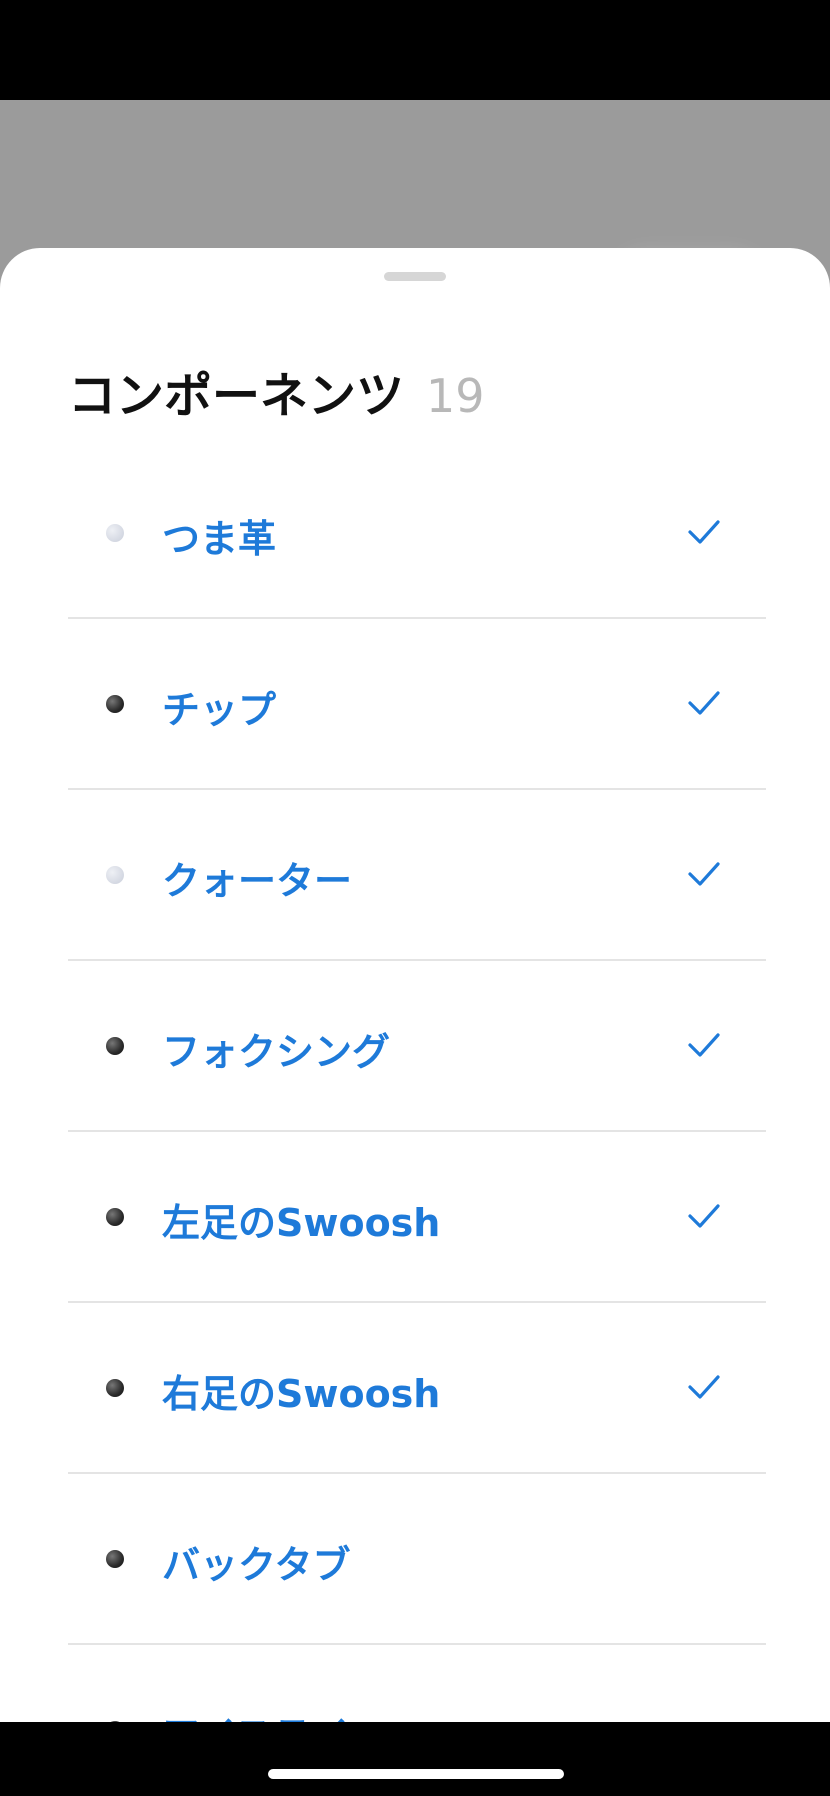  I want to click on list-item: アイステイ, so click(417, 1683).